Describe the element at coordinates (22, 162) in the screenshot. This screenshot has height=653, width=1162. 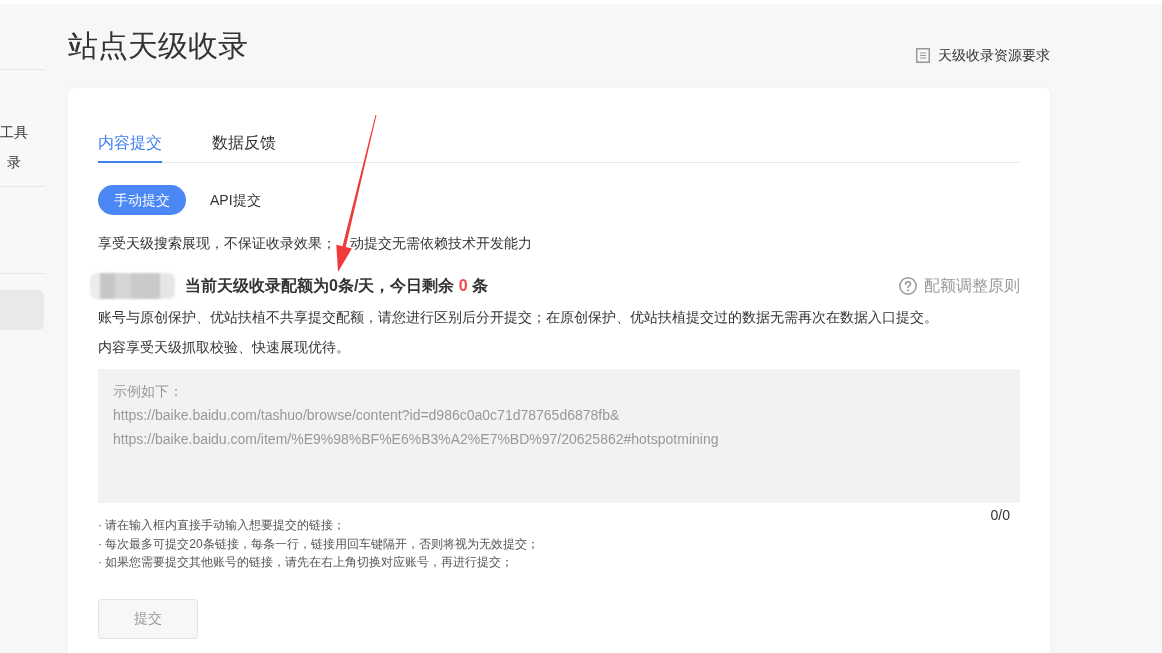
I see `sidebar-item: 录` at that location.